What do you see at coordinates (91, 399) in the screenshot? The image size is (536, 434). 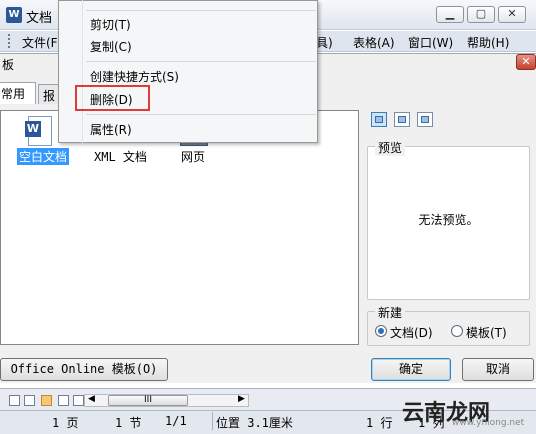 I see `scroll-left-arrow-icon: ◀` at bounding box center [91, 399].